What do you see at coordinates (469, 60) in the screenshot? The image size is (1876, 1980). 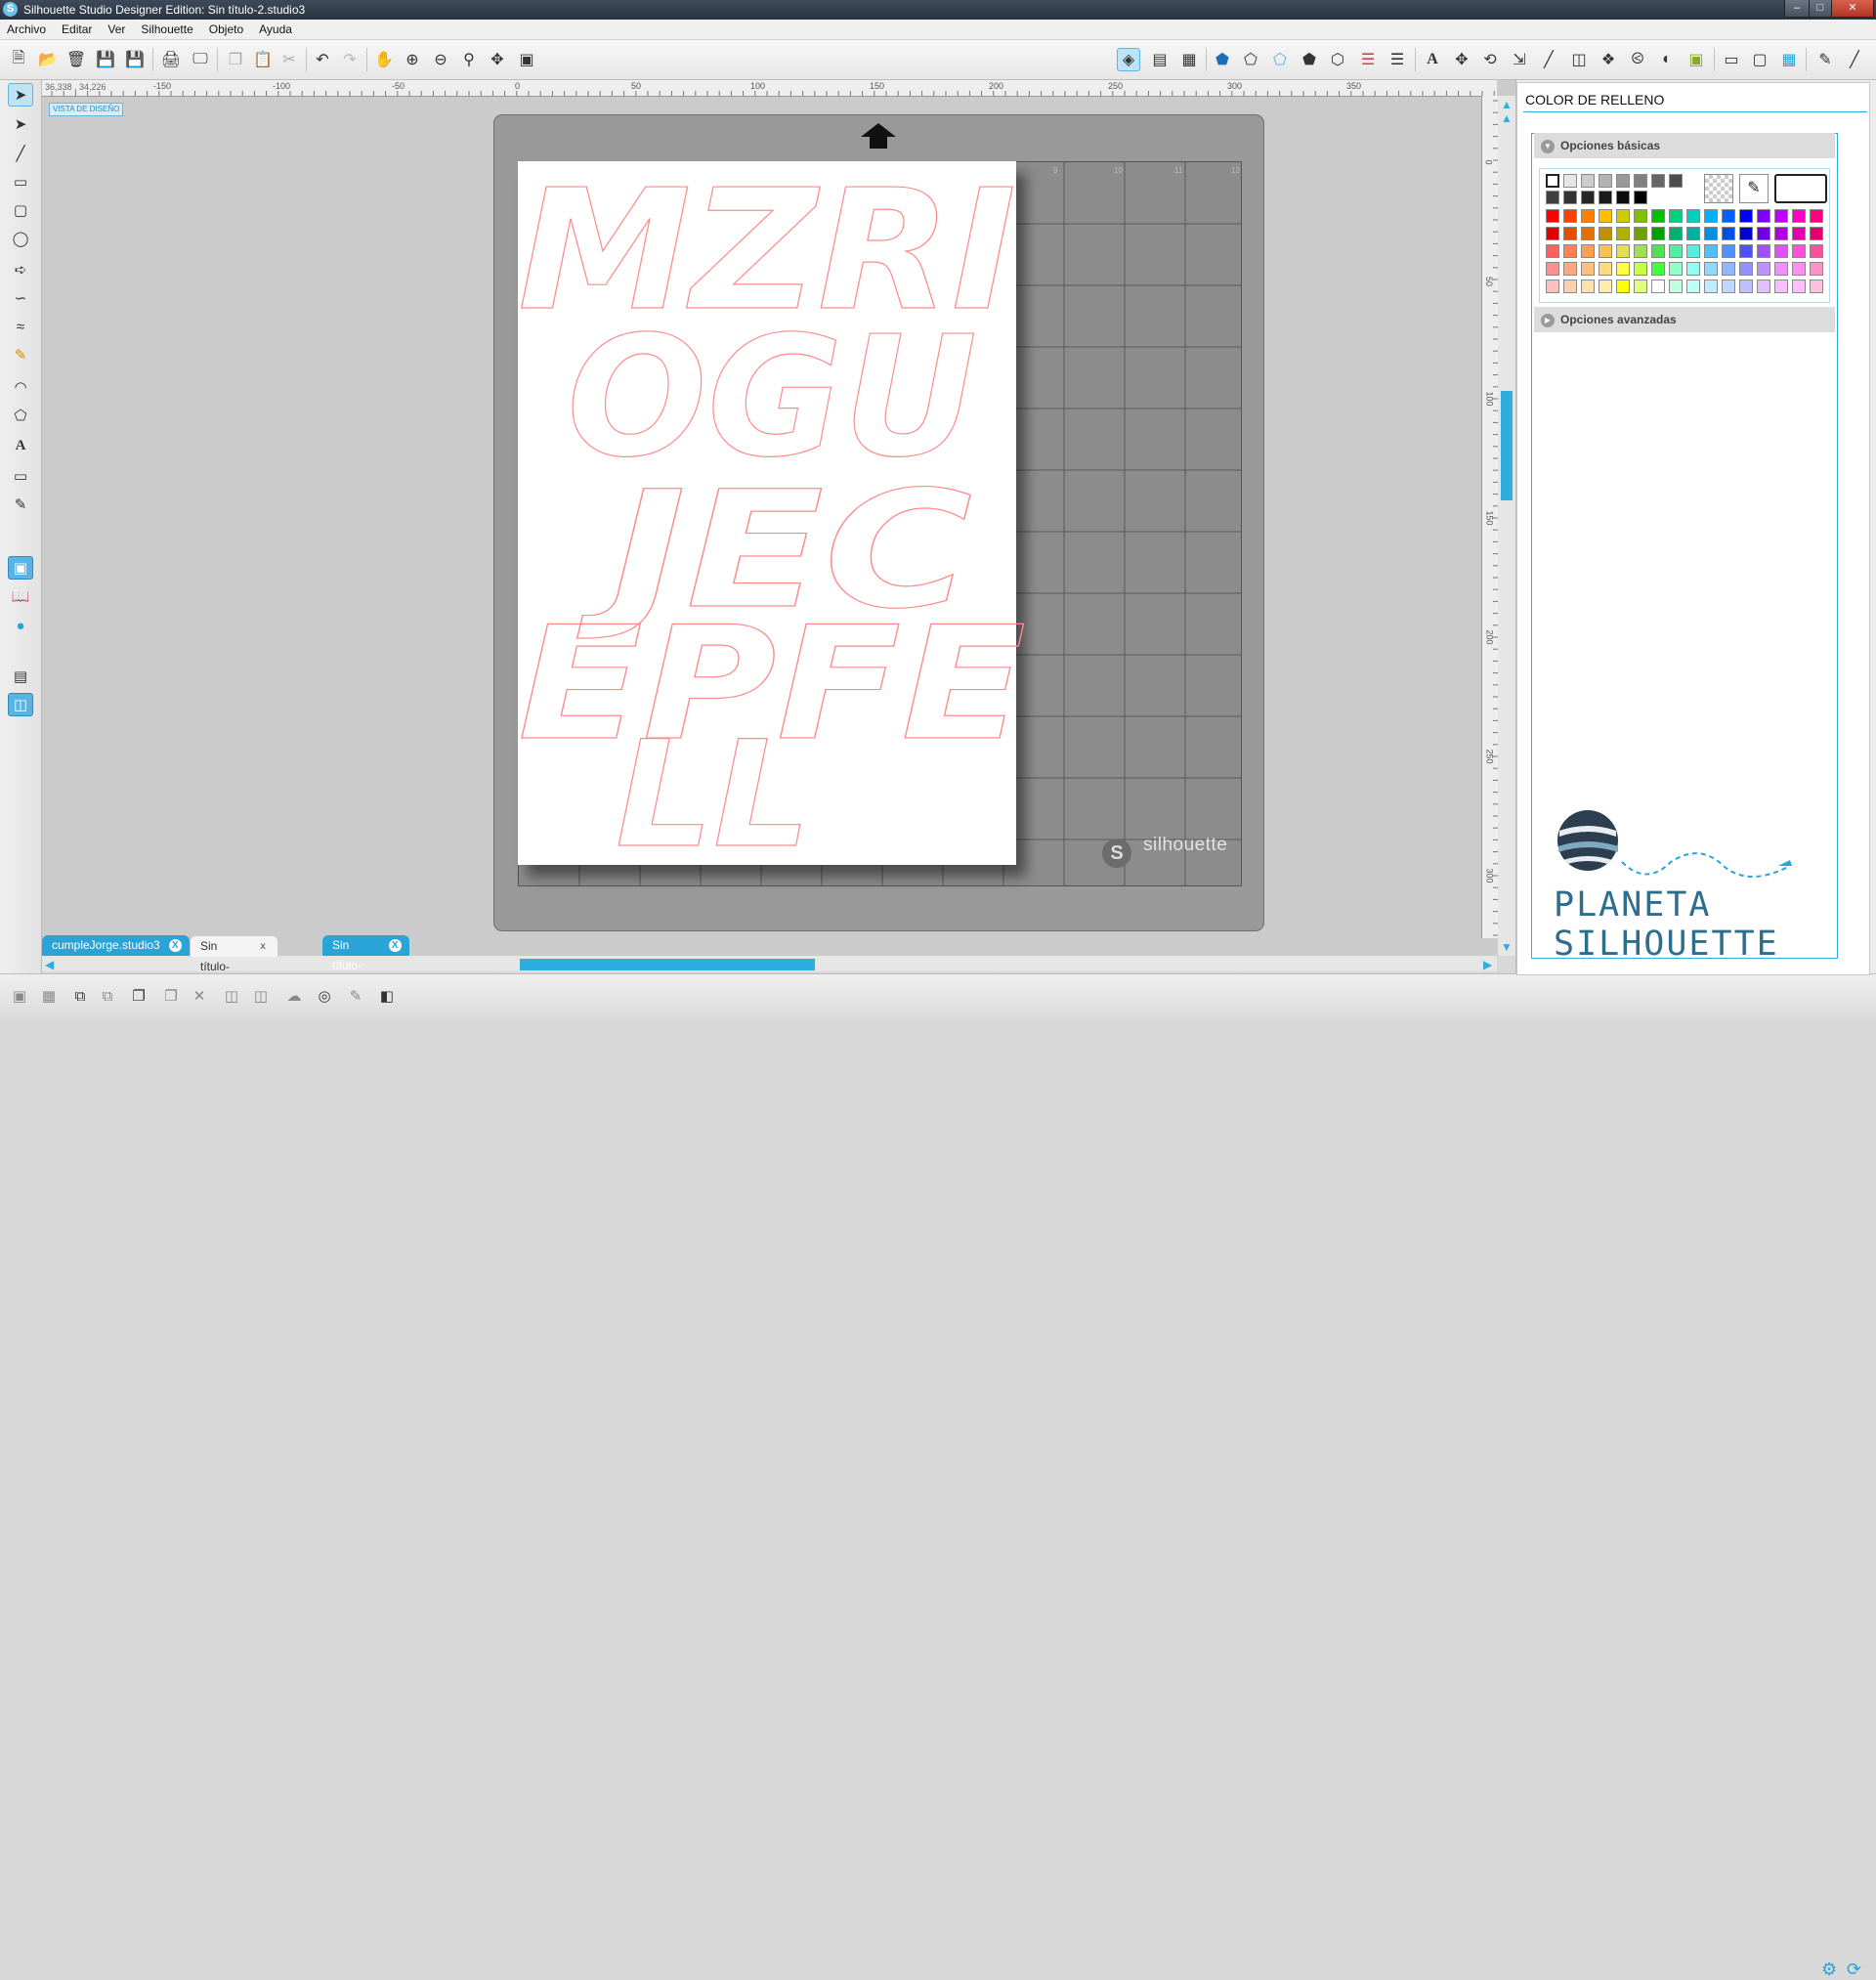 I see `zoom-selection-icon: ⚲` at bounding box center [469, 60].